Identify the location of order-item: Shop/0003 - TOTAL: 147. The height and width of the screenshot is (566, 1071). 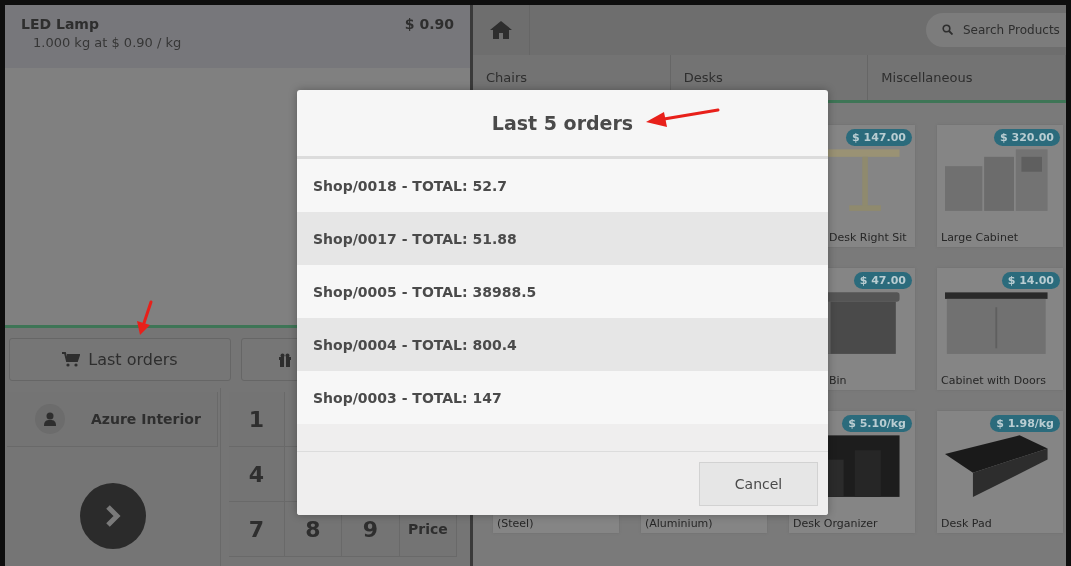
(562, 397).